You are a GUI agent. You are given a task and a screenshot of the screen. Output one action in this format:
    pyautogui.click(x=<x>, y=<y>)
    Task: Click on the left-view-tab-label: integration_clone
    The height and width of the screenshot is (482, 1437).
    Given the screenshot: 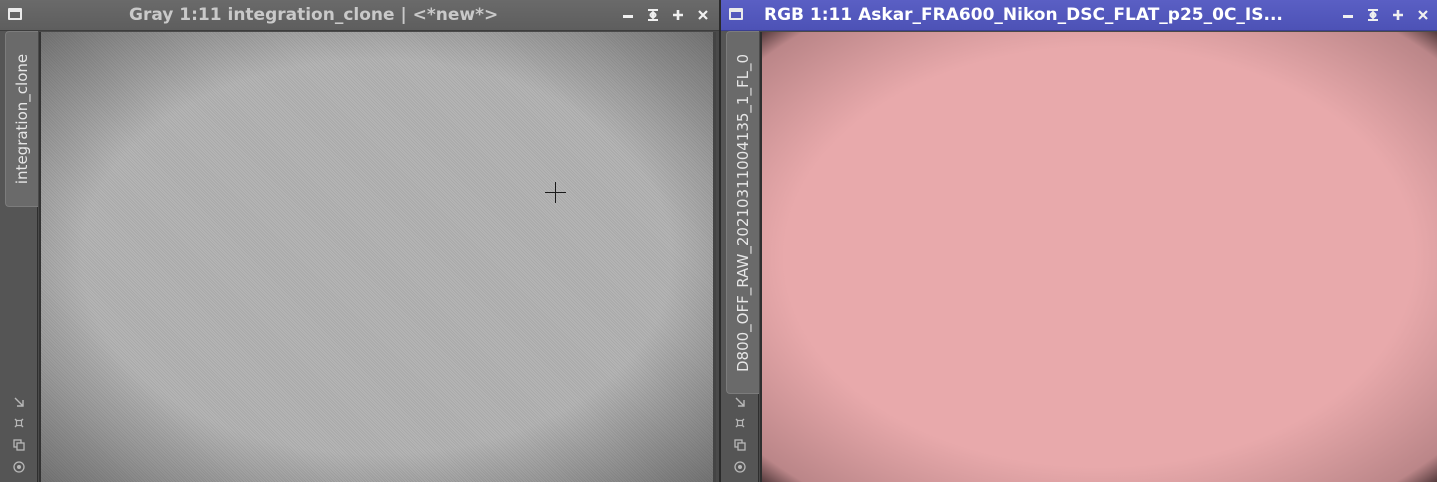 What is the action you would take?
    pyautogui.click(x=22, y=119)
    